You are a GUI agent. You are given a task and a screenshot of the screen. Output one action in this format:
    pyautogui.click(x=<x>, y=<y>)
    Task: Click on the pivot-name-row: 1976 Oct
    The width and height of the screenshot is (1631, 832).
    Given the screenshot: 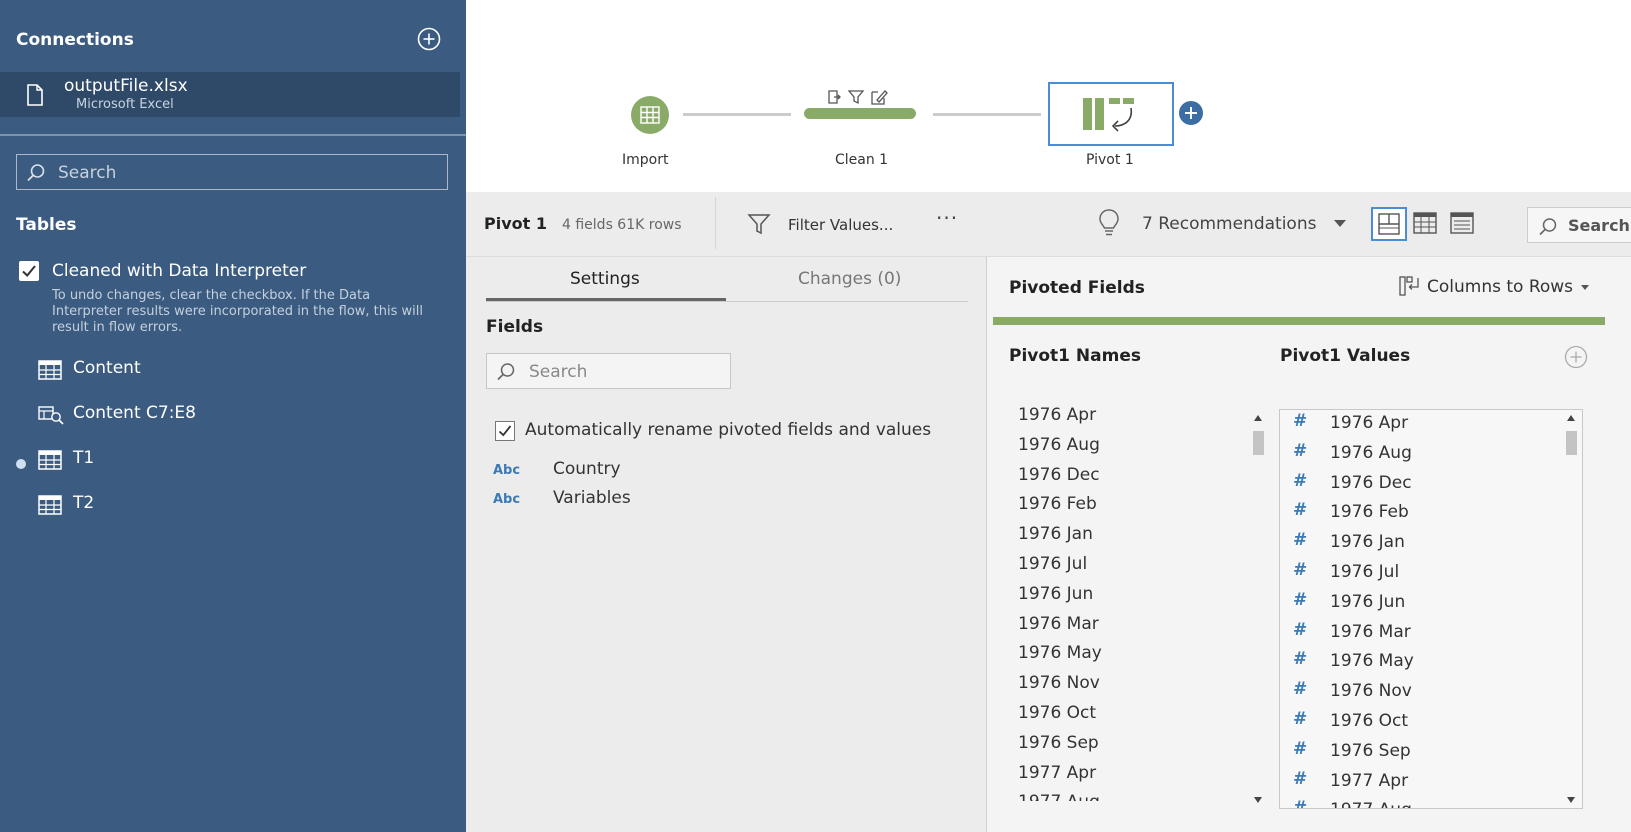 What is the action you would take?
    pyautogui.click(x=1134, y=714)
    